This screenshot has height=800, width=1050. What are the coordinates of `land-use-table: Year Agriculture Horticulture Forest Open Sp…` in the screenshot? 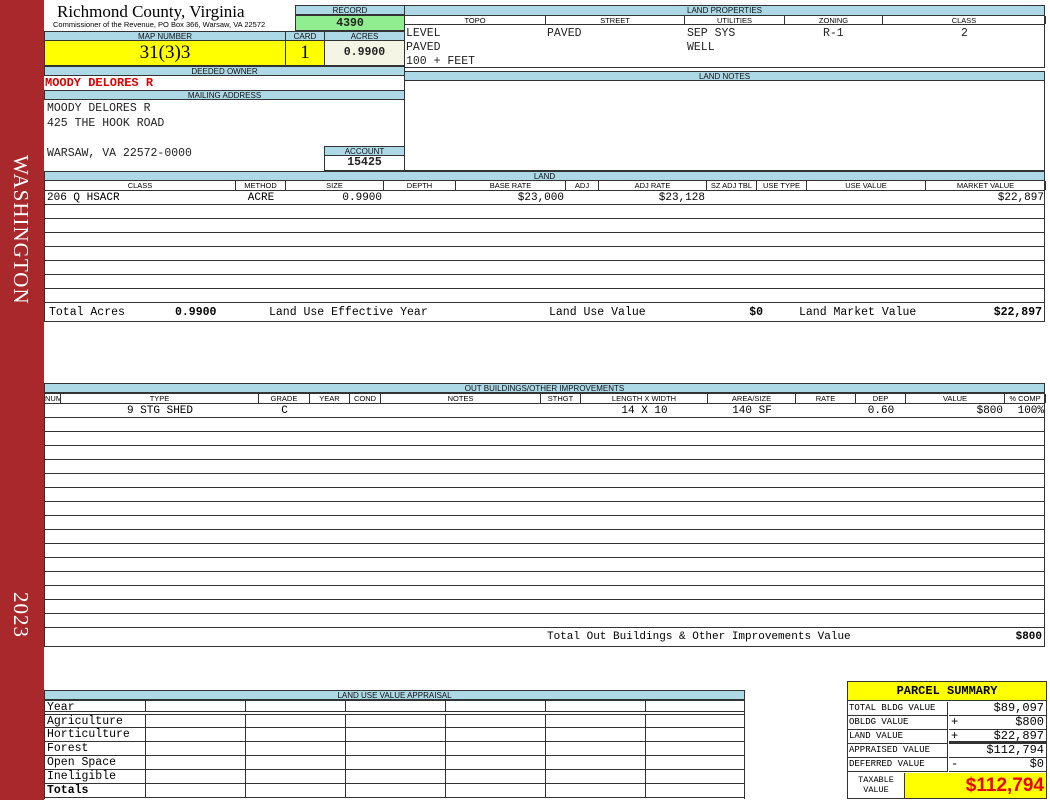 It's located at (394, 749).